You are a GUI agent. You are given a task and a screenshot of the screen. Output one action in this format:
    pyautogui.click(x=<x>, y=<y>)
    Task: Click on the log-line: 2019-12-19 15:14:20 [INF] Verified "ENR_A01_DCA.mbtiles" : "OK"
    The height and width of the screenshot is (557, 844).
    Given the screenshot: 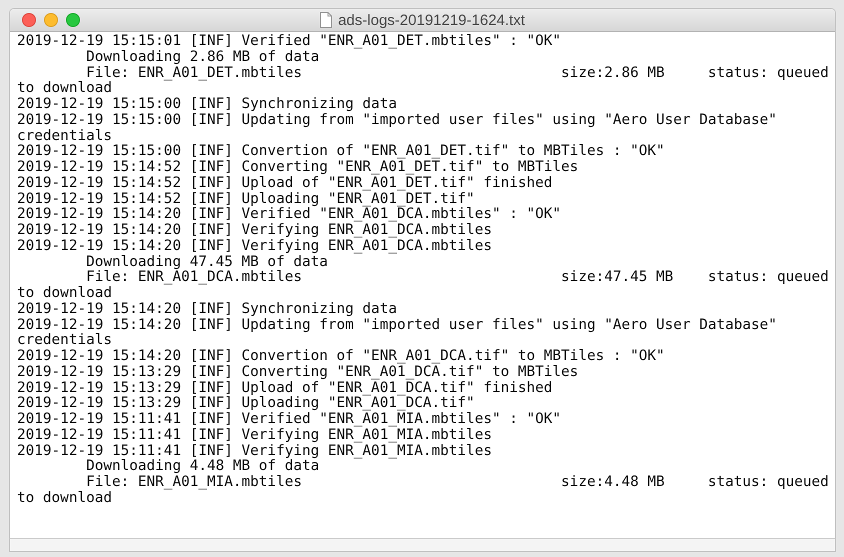 What is the action you would take?
    pyautogui.click(x=289, y=215)
    